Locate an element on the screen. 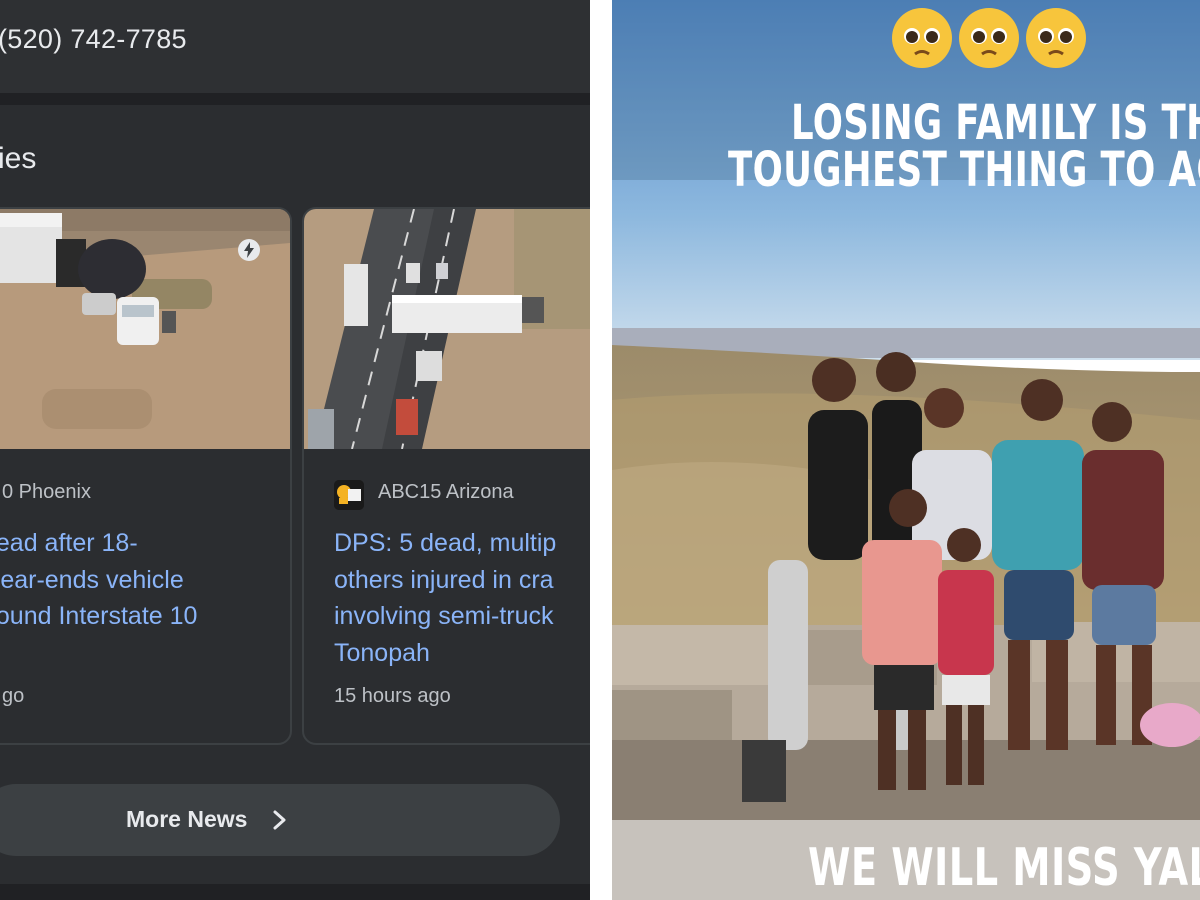 The width and height of the screenshot is (1200, 900). news-timestamp: go is located at coordinates (13, 696).